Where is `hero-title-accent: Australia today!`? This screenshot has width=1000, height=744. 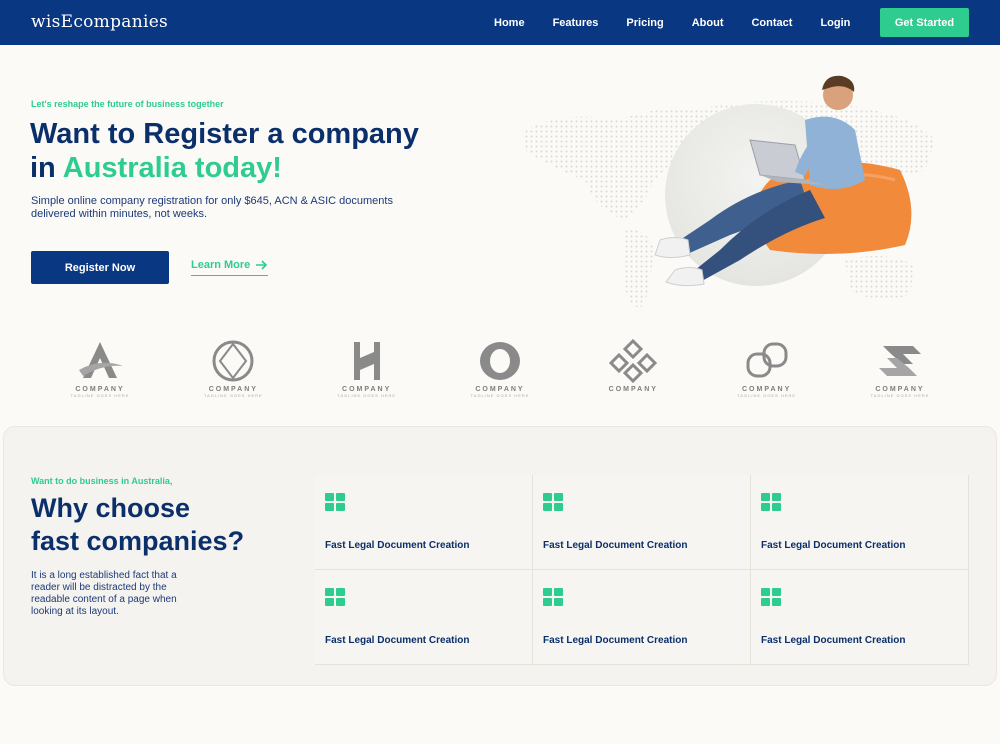
hero-title-accent: Australia today! is located at coordinates (172, 168).